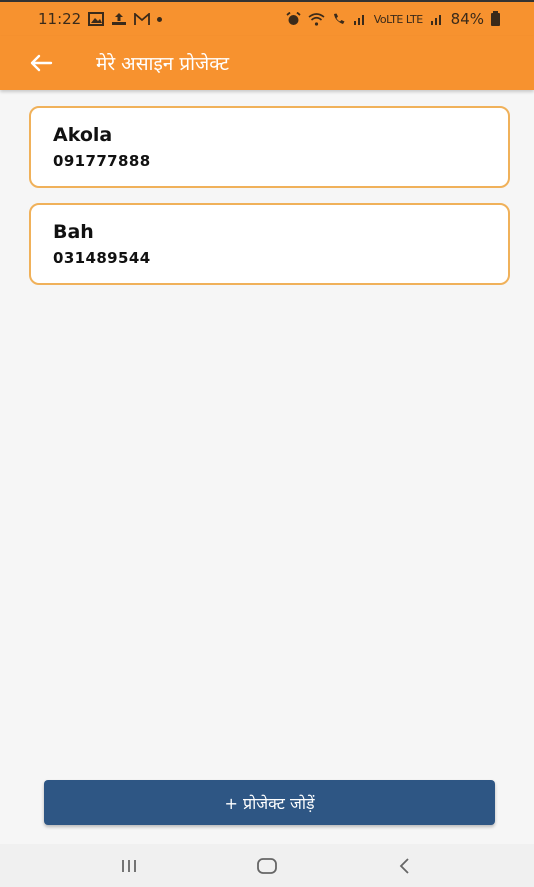 The width and height of the screenshot is (534, 887). I want to click on project-phone: 031489544, so click(102, 258).